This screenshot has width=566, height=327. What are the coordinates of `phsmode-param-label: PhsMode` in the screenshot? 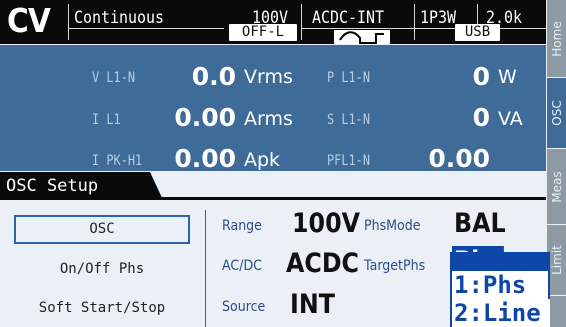 It's located at (392, 226).